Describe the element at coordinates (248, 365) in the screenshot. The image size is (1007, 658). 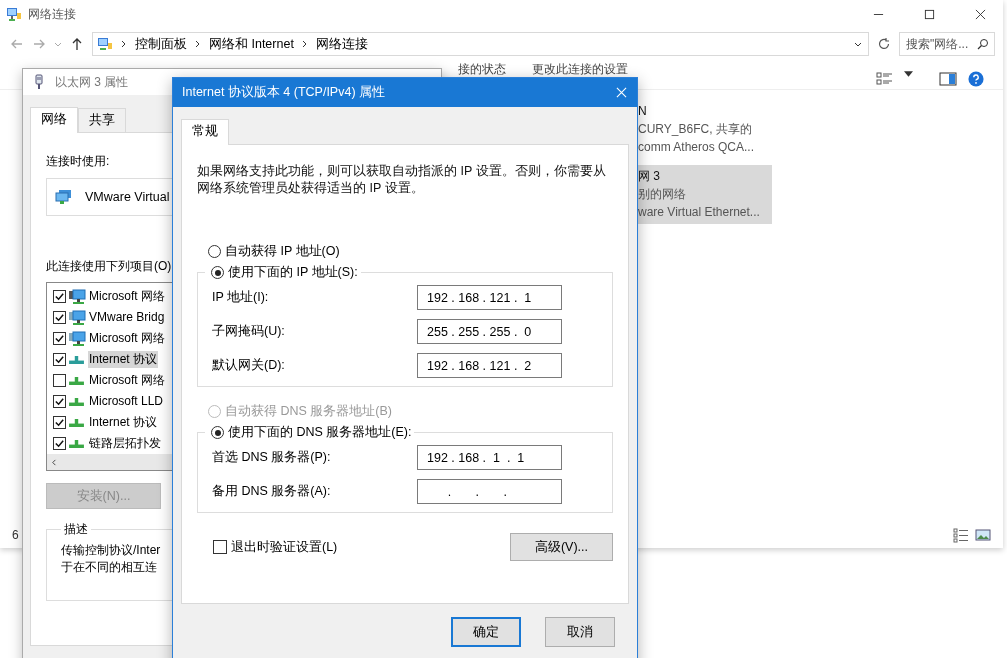
I see `field-label: 默认网关(D):` at that location.